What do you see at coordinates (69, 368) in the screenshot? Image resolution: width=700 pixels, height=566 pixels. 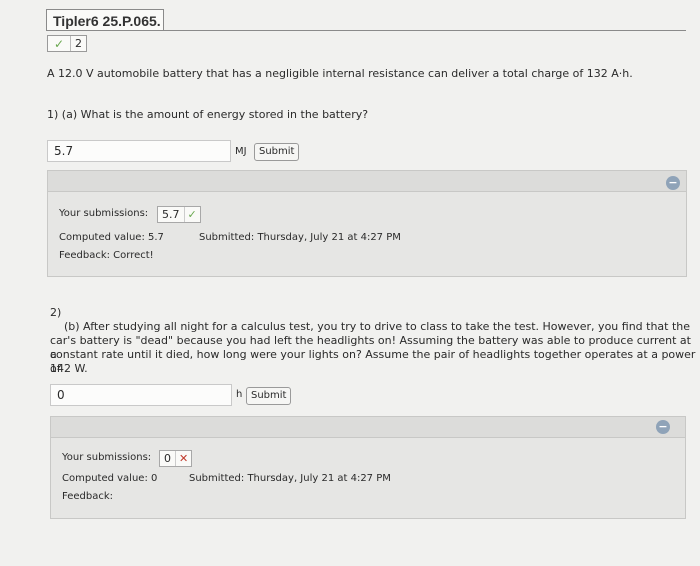 I see `question-2-line-4: 142 W.` at bounding box center [69, 368].